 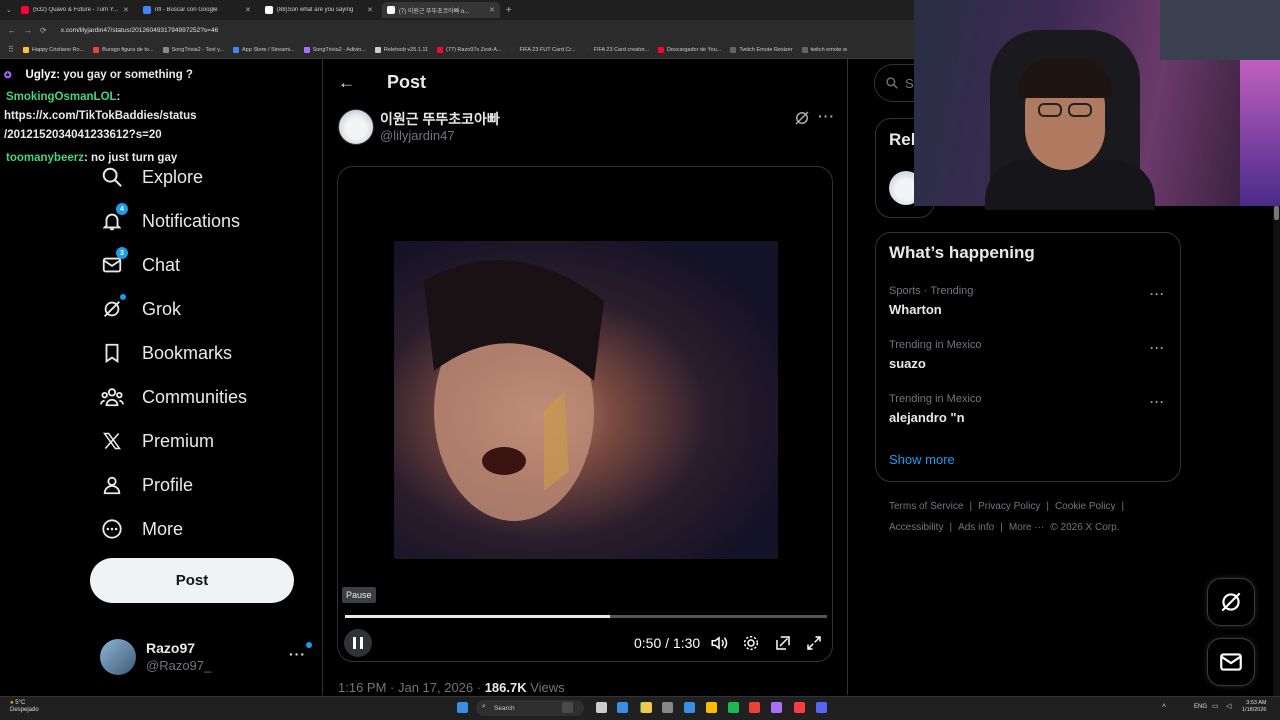 I want to click on webcam-glasses-right, so click(x=1080, y=110).